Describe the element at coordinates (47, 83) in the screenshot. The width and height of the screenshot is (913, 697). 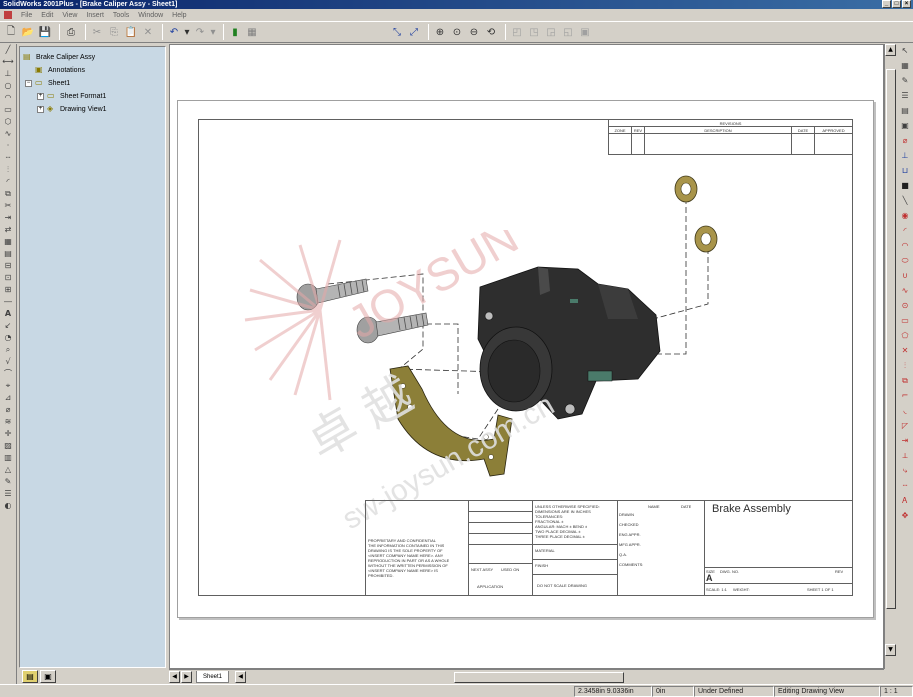
I see `tree-item-sheet1: − ▭ Sheet1` at that location.